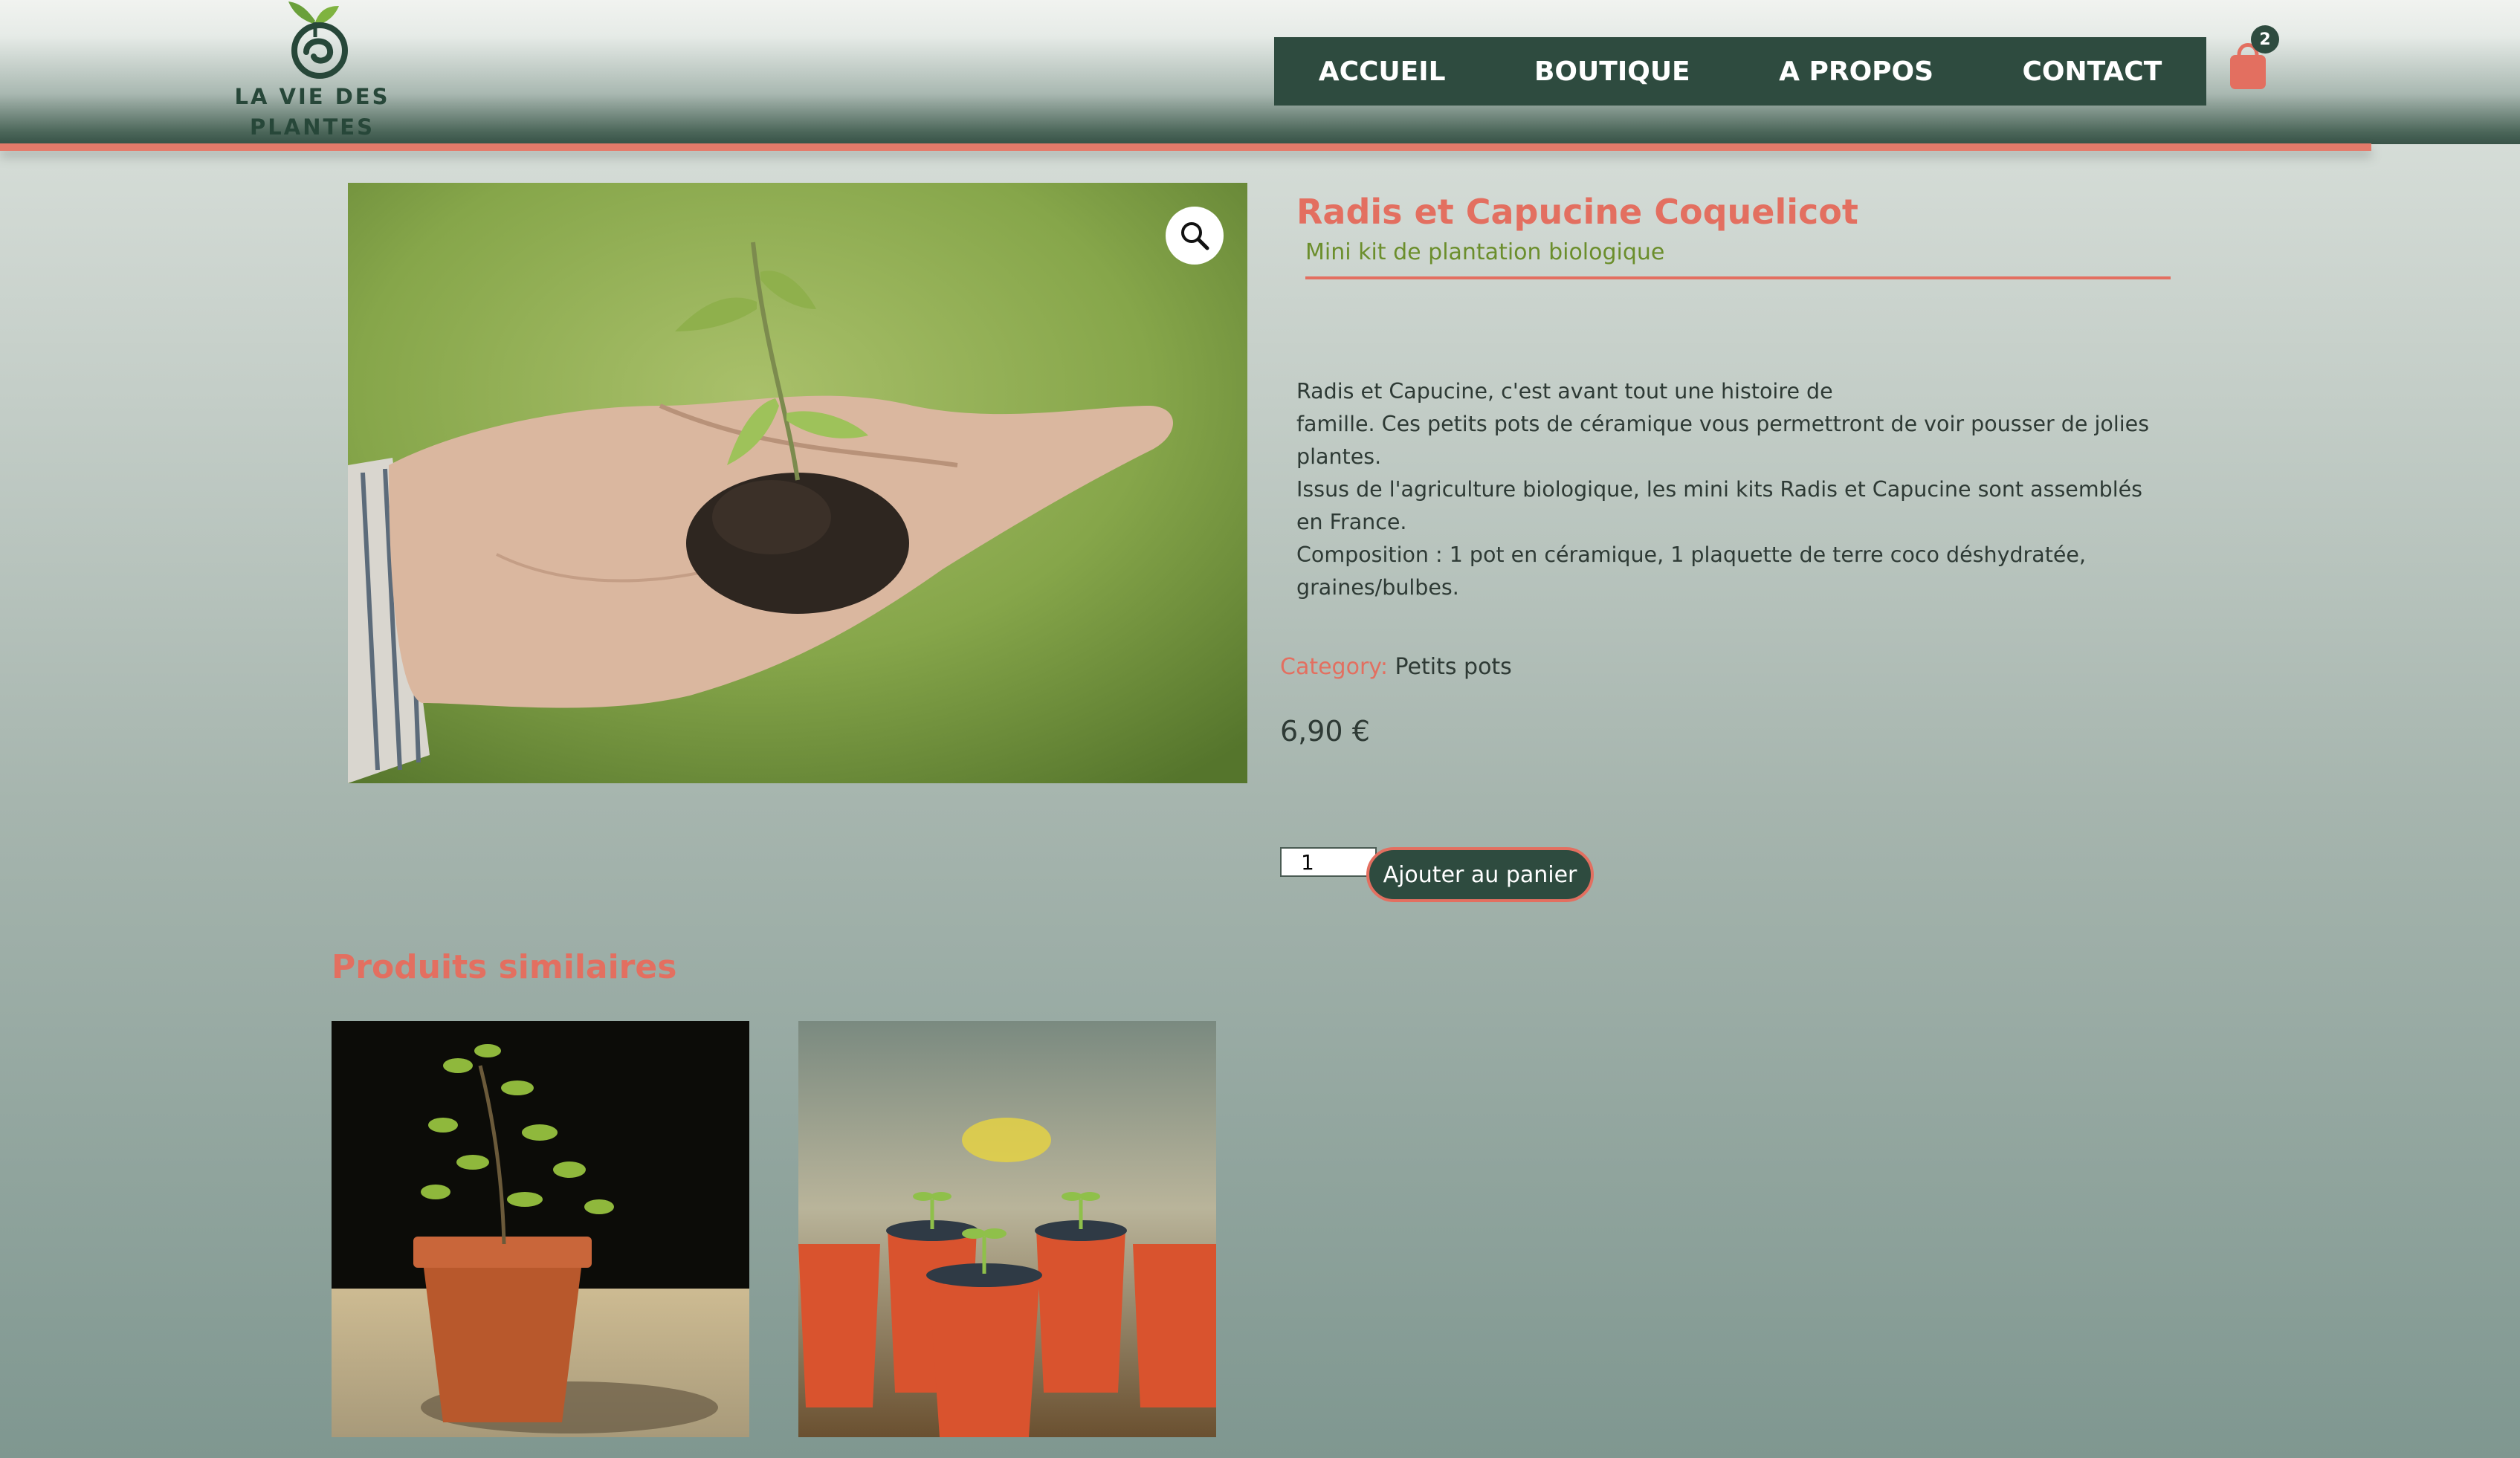 The width and height of the screenshot is (2520, 1458). What do you see at coordinates (2252, 58) in the screenshot?
I see `cart-button: 2` at bounding box center [2252, 58].